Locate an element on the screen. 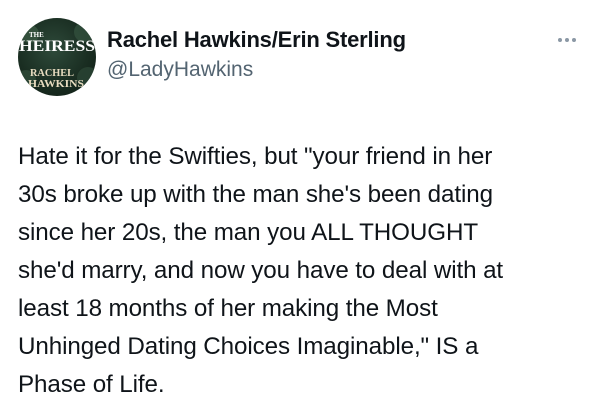  author-handle: @LadyHawkins is located at coordinates (180, 70).